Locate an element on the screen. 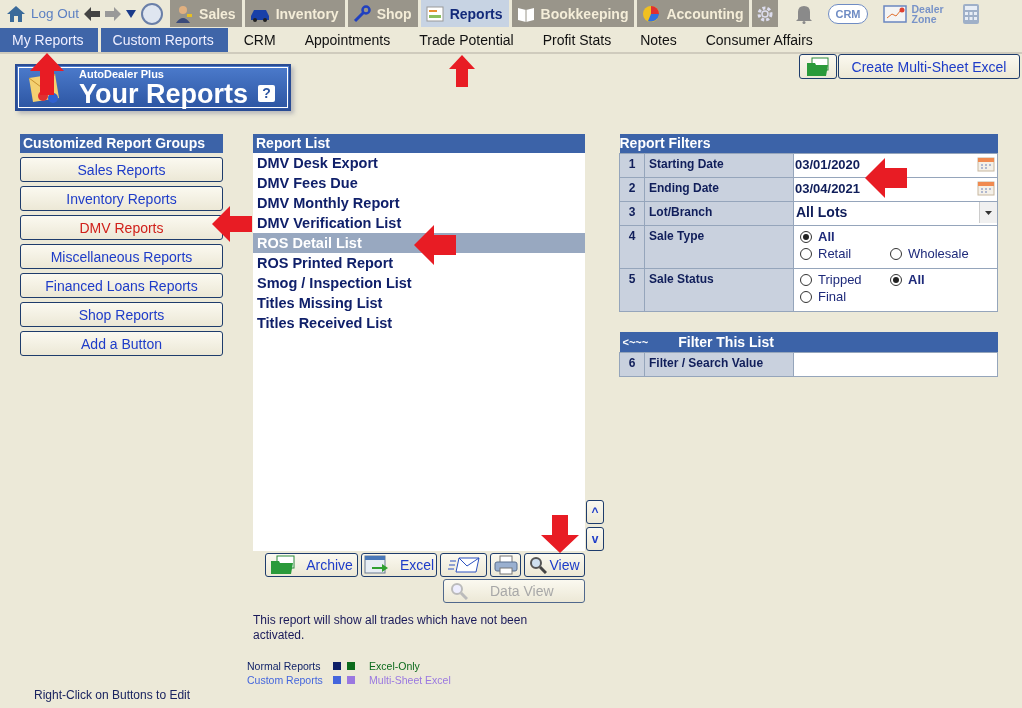 The height and width of the screenshot is (708, 1022). email-icon is located at coordinates (463, 565).